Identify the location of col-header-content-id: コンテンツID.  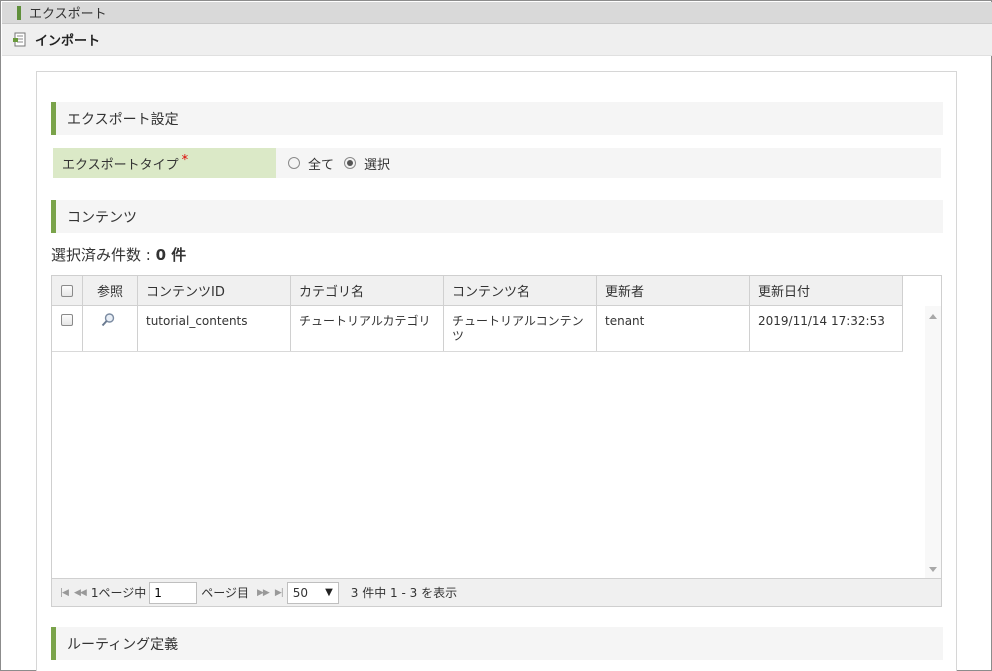
(214, 290).